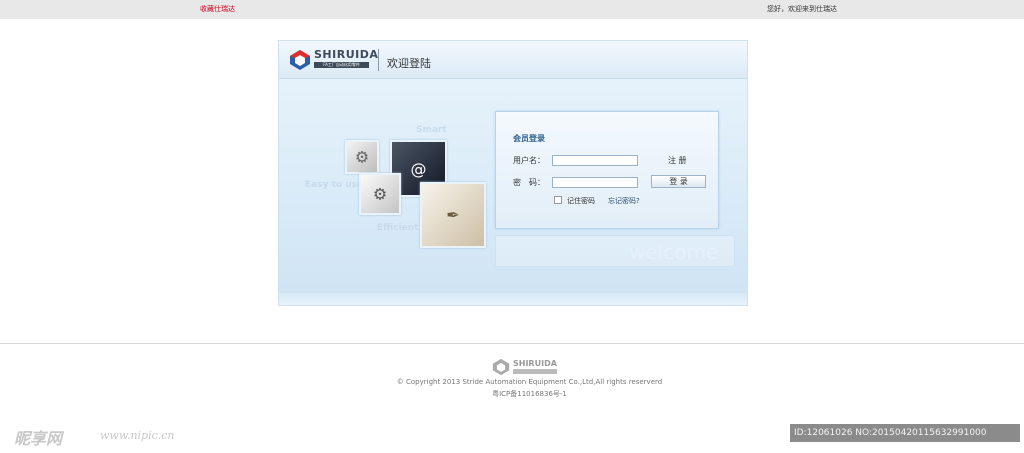 This screenshot has width=1024, height=453. Describe the element at coordinates (38, 438) in the screenshot. I see `watermark-site: 昵享网` at that location.